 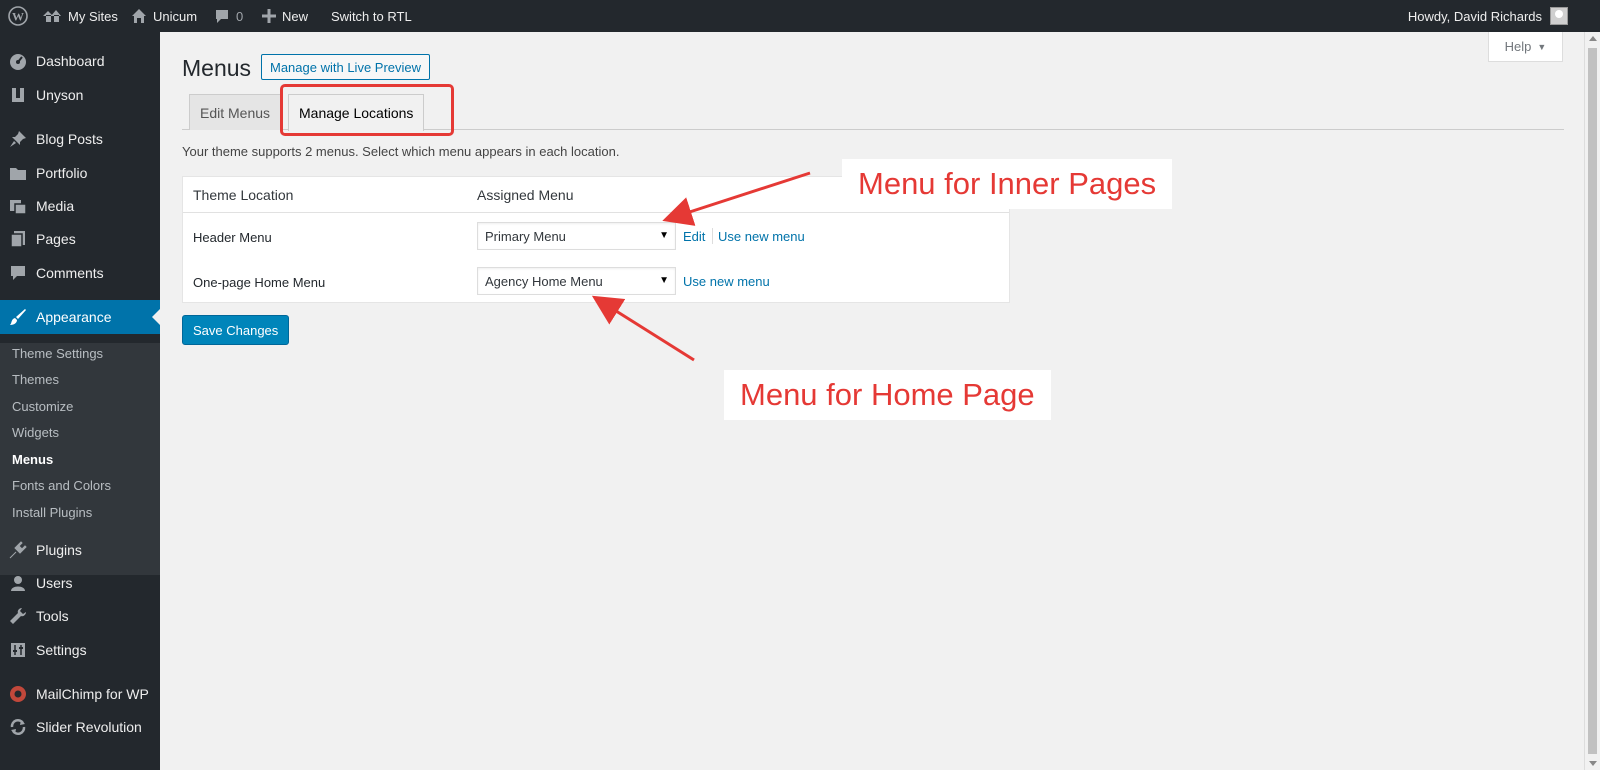 I want to click on header-menu-select: Primary Menu ▼, so click(x=576, y=236).